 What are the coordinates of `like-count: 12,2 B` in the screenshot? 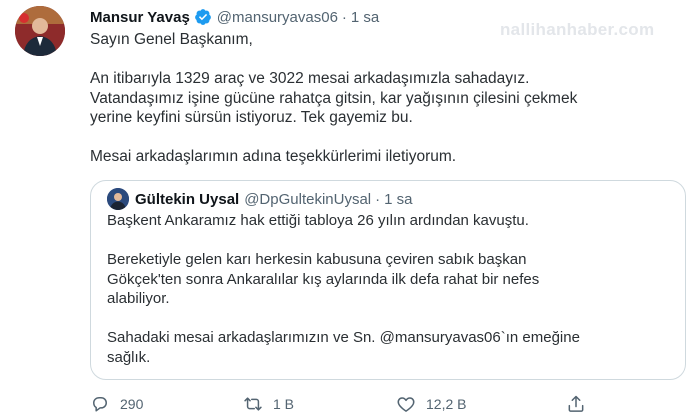 It's located at (446, 404).